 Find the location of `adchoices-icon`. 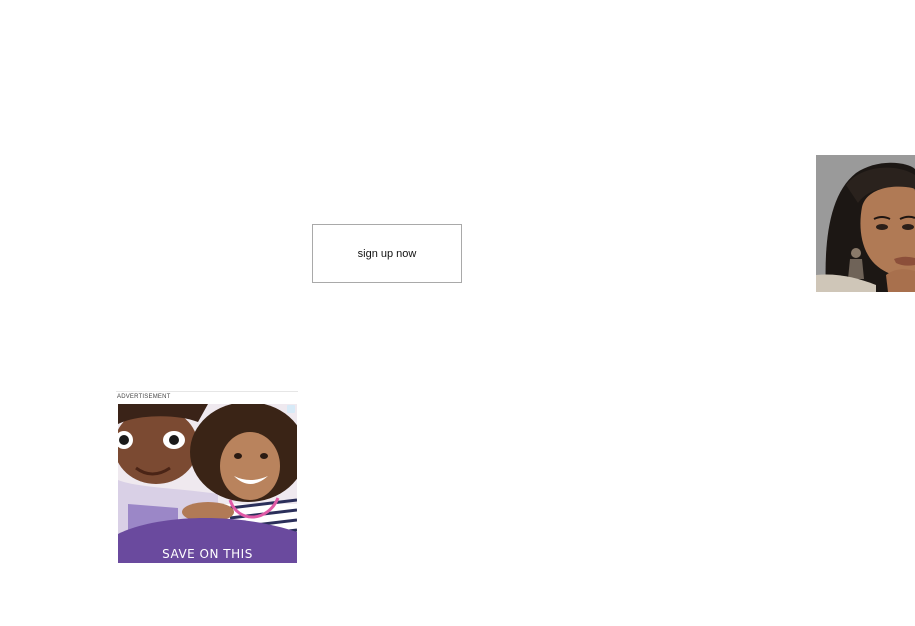

adchoices-icon is located at coordinates (291, 409).